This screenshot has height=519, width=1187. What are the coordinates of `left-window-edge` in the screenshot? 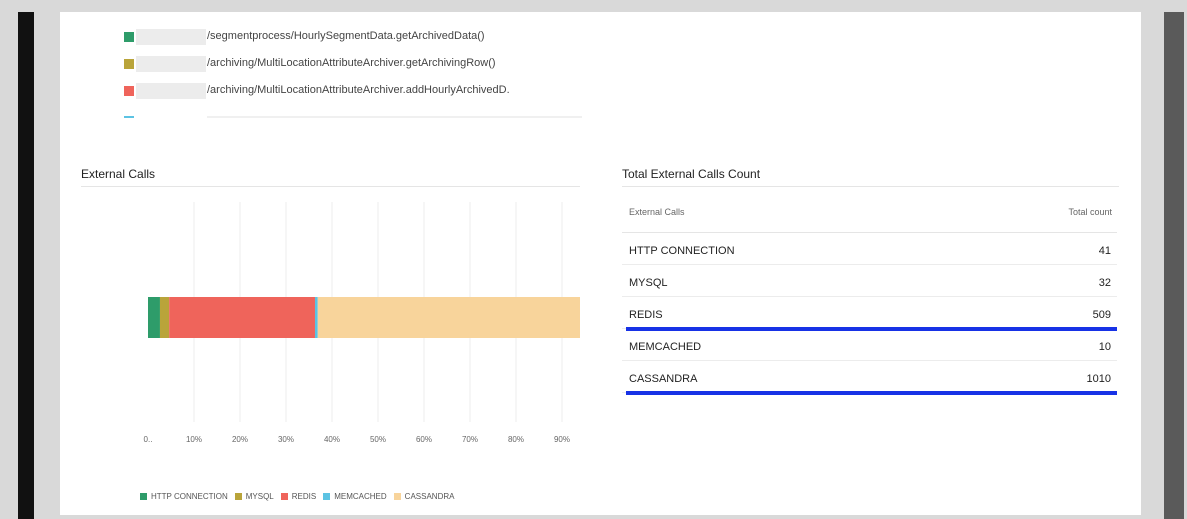 It's located at (26, 265).